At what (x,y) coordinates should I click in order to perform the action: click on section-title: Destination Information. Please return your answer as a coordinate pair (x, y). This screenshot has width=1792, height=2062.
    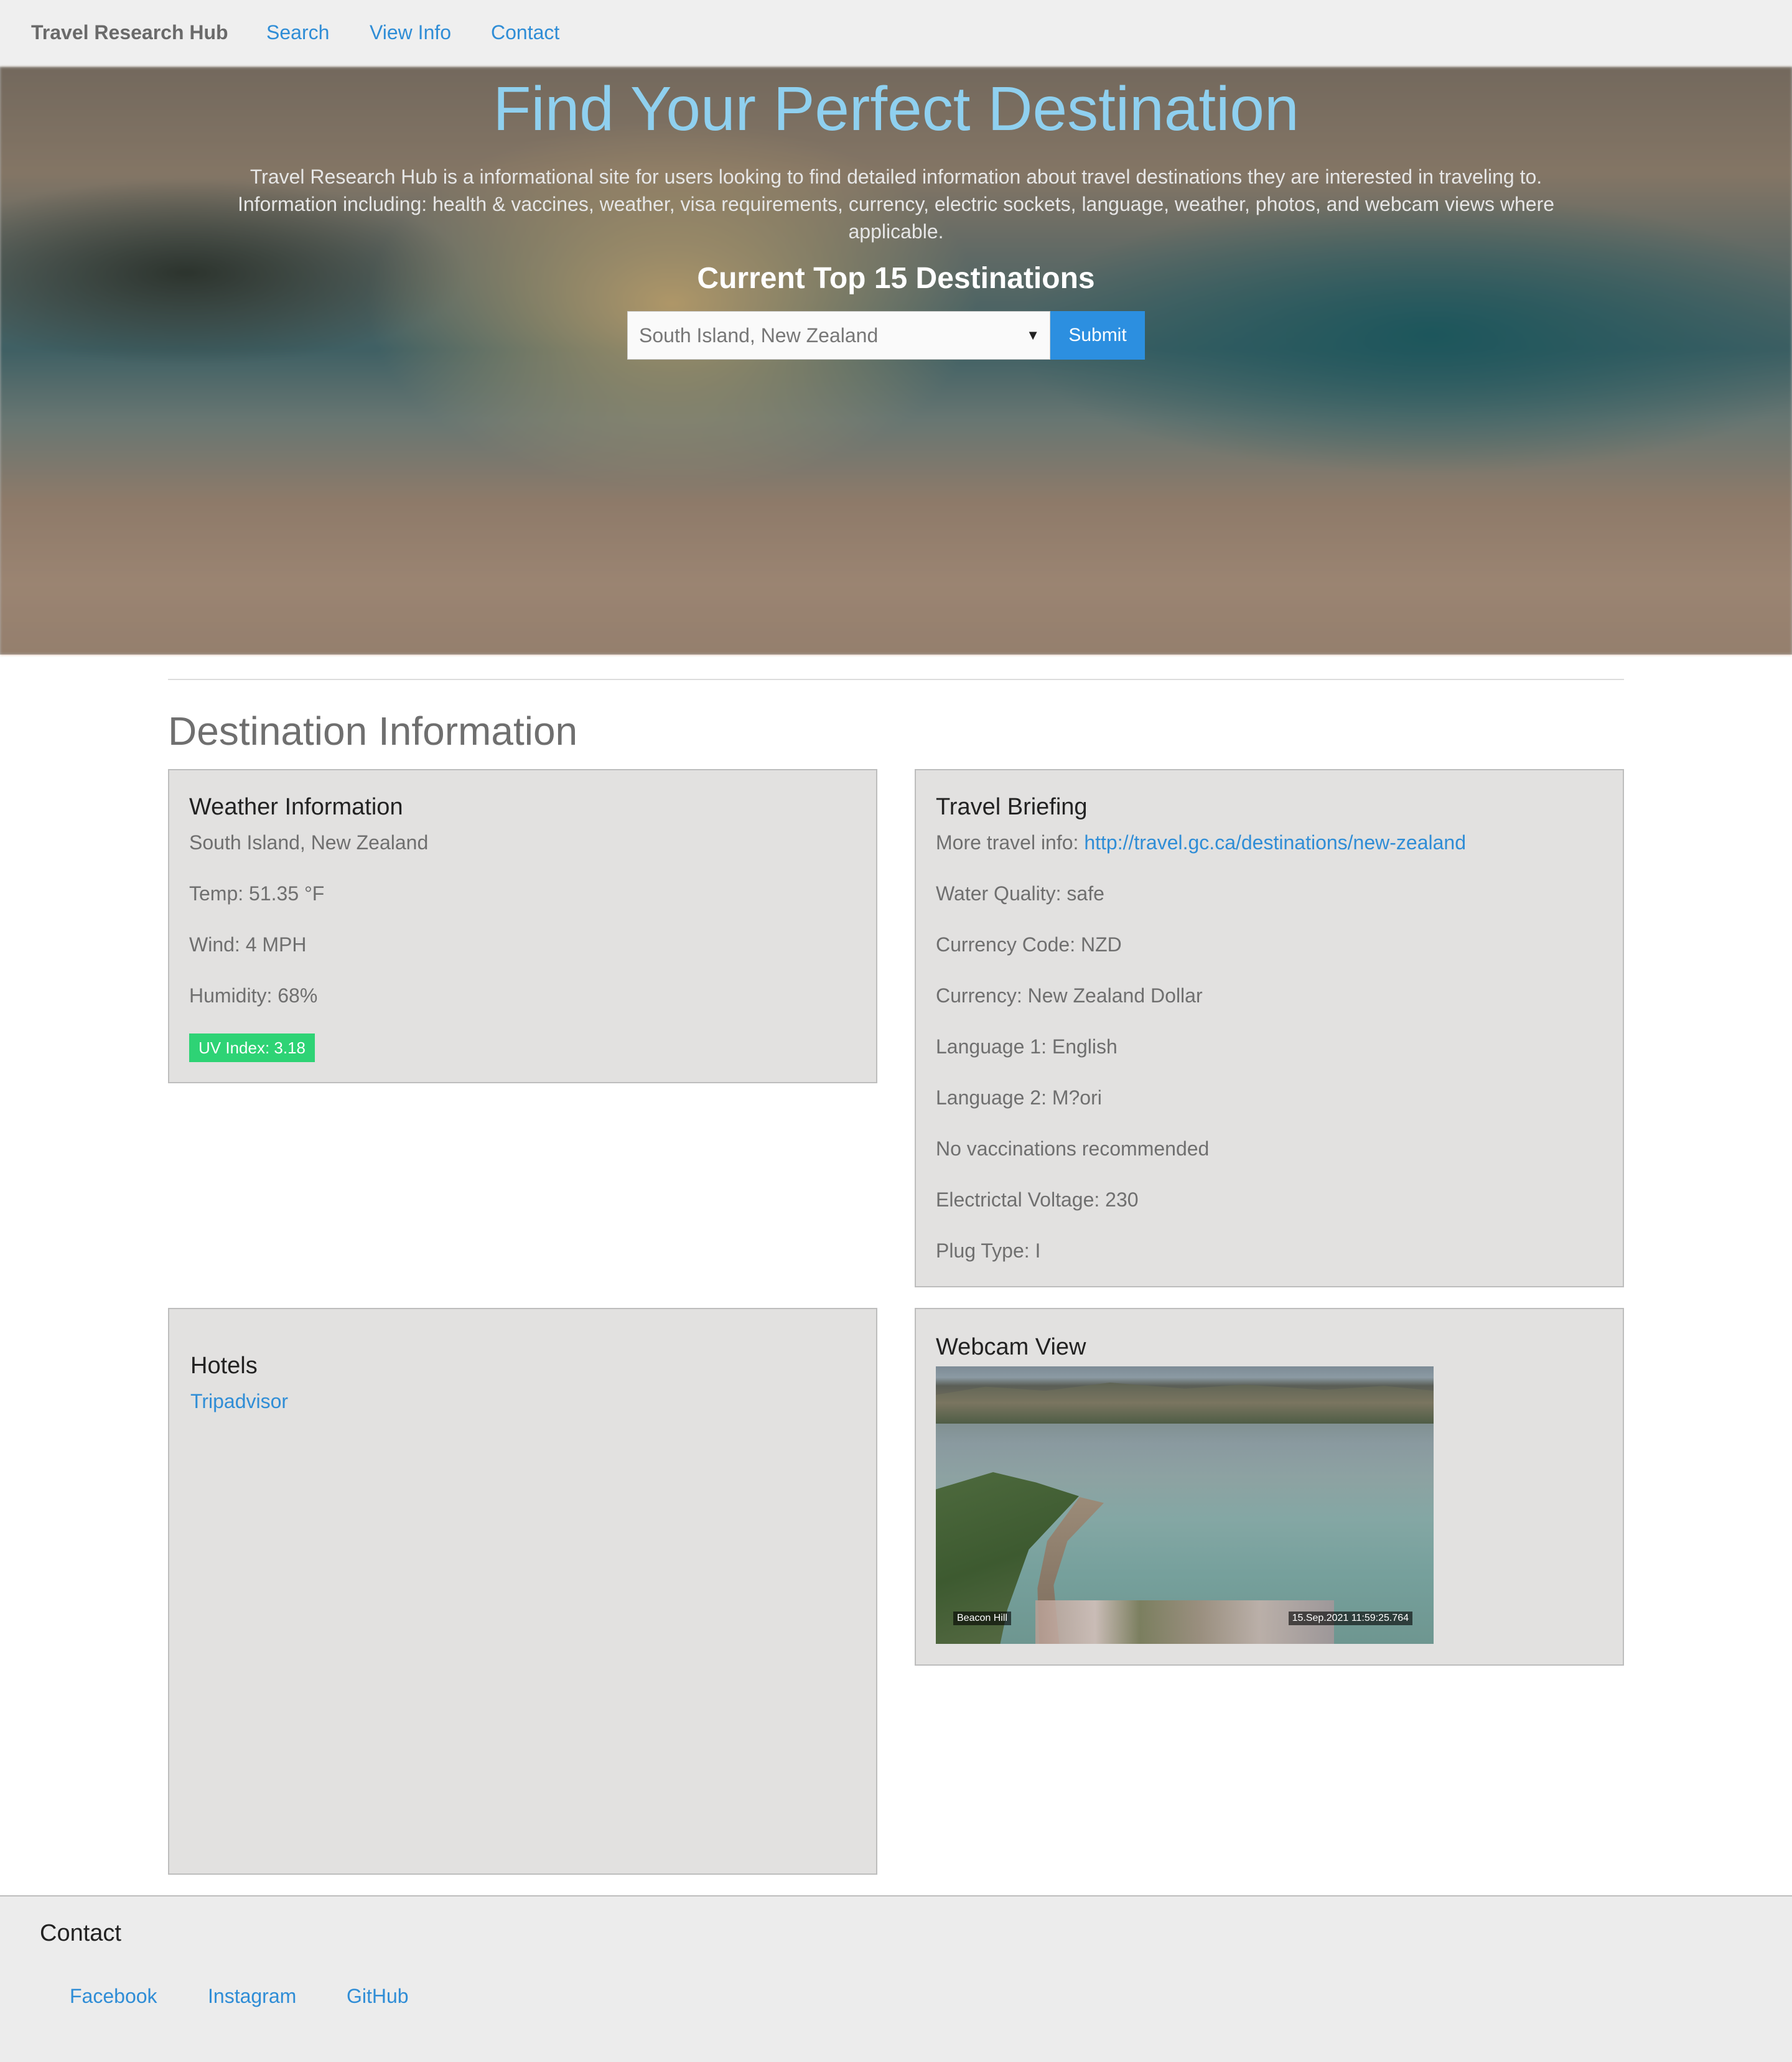
    Looking at the image, I should click on (373, 731).